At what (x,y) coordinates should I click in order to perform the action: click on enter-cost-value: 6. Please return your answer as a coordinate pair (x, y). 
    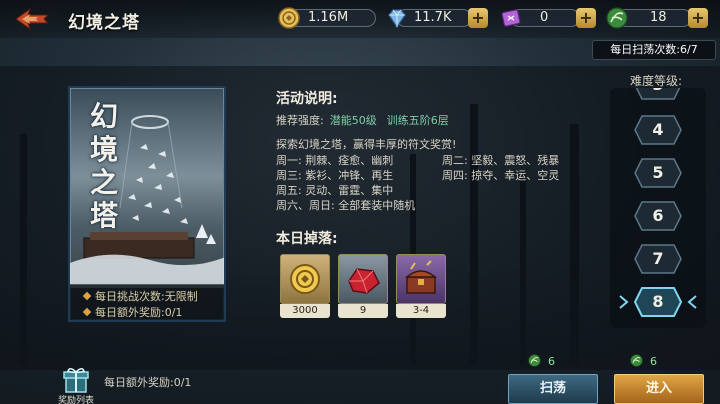
    Looking at the image, I should click on (653, 361).